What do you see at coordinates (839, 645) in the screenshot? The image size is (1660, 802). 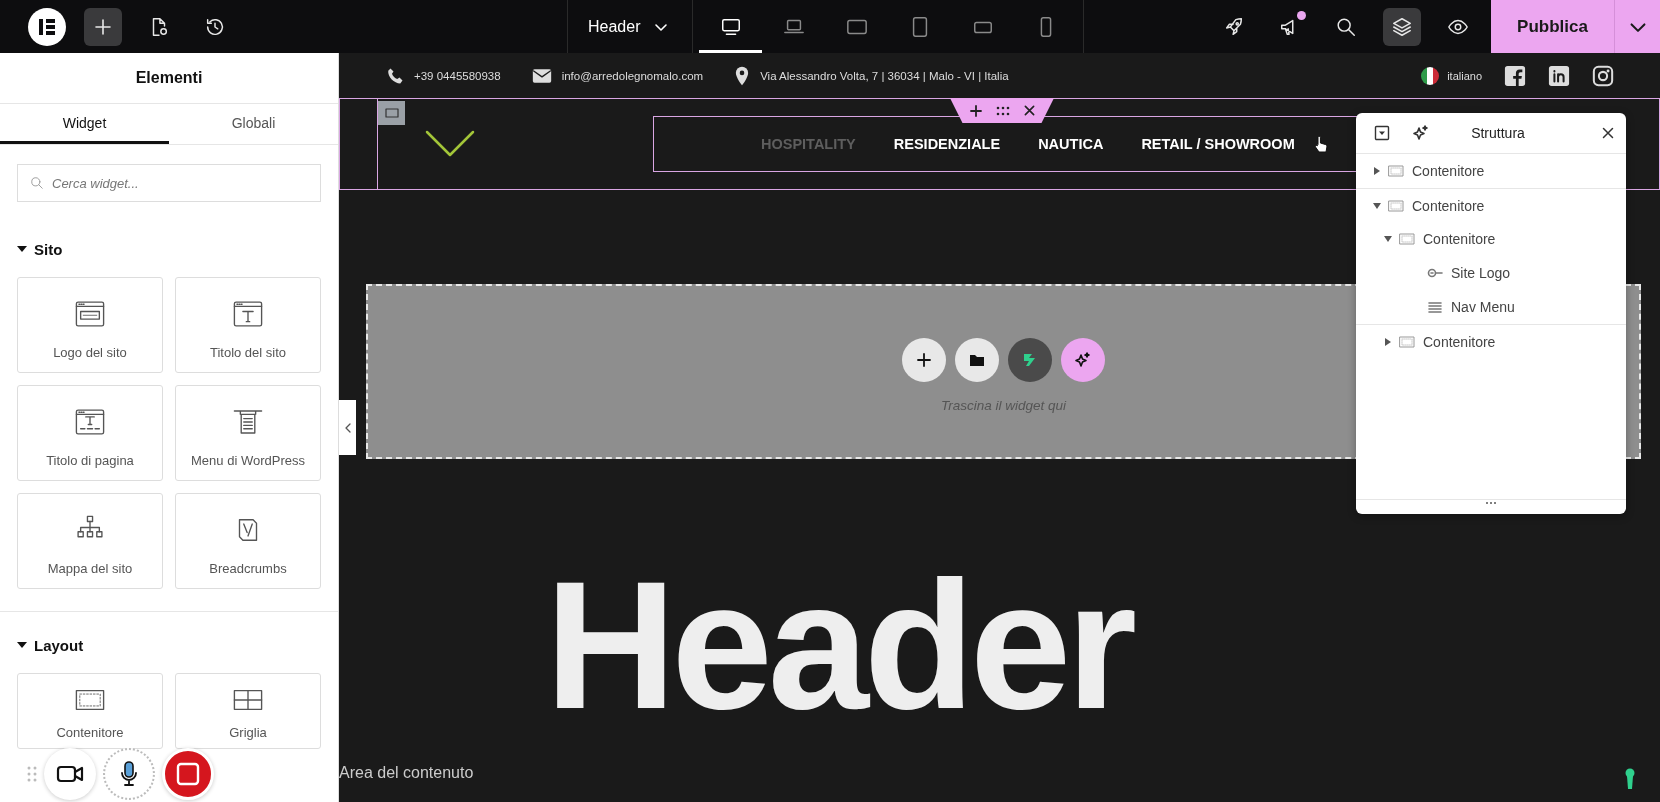 I see `page-heading: Header` at bounding box center [839, 645].